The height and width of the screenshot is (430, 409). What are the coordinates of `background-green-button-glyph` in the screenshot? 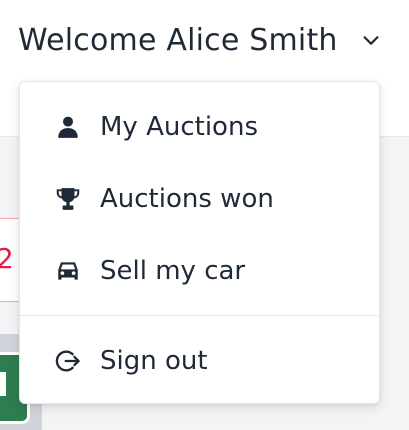 It's located at (3, 384).